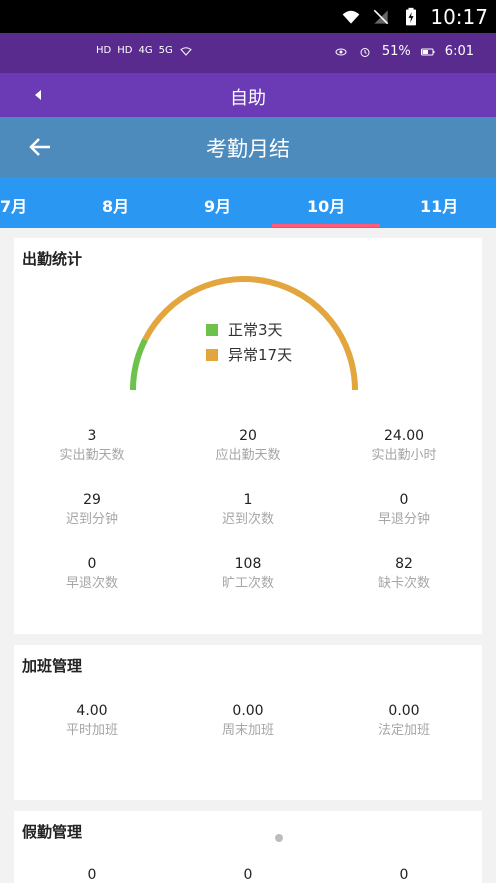 Image resolution: width=496 pixels, height=883 pixels. I want to click on stat-value: 24.00, so click(404, 436).